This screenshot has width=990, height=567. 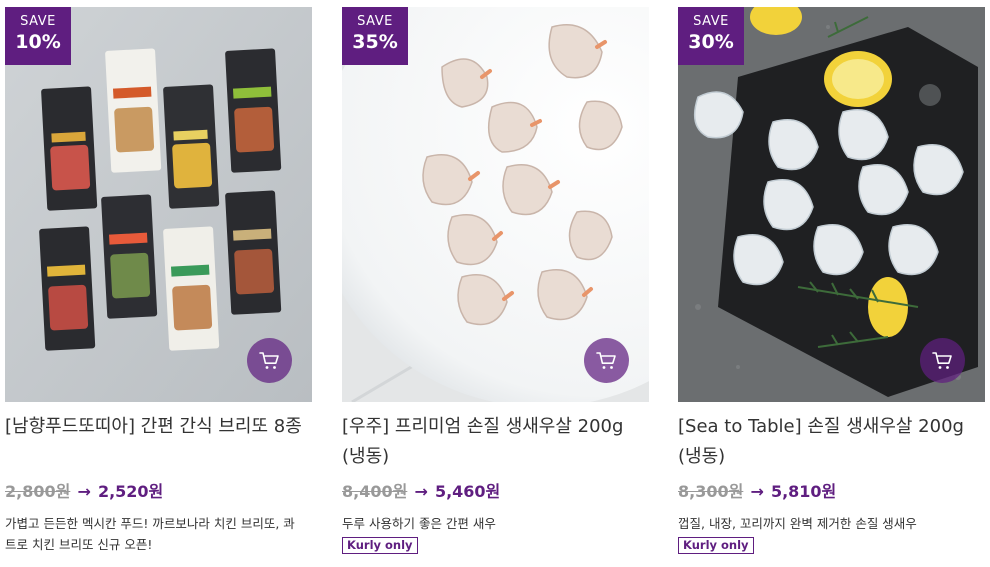 What do you see at coordinates (375, 42) in the screenshot?
I see `badge-value: 35%` at bounding box center [375, 42].